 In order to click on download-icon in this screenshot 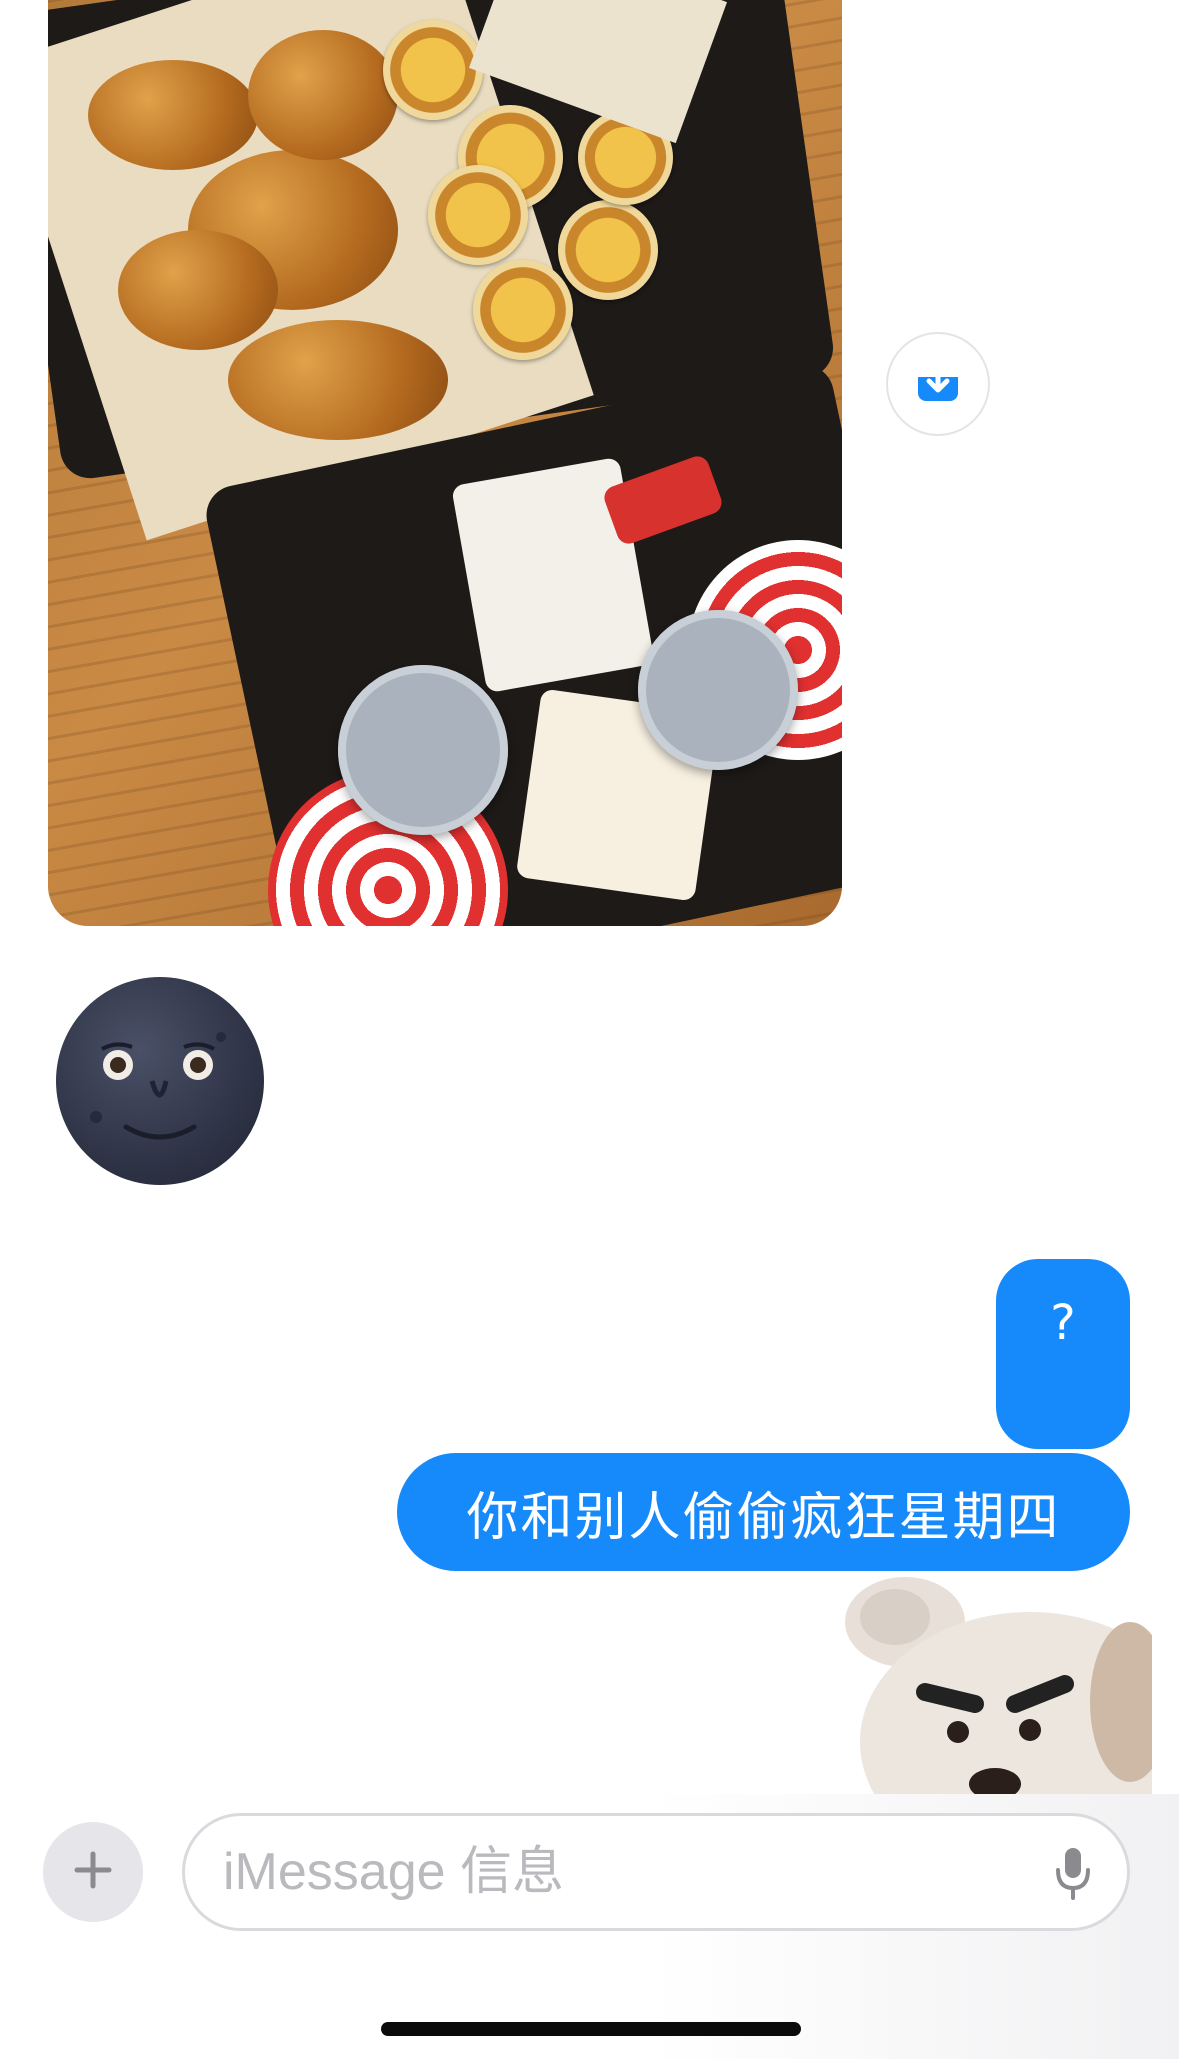, I will do `click(938, 384)`.